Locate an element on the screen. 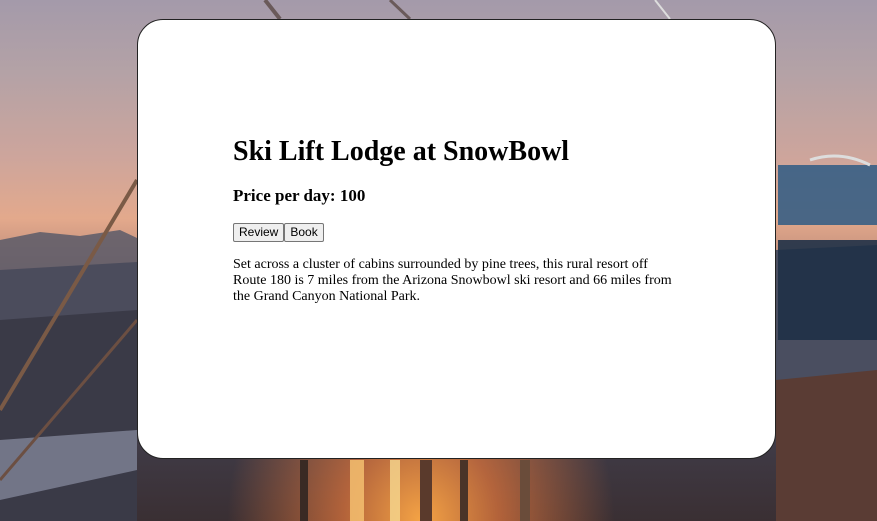 The width and height of the screenshot is (877, 521). action-buttons: Review Book is located at coordinates (453, 232).